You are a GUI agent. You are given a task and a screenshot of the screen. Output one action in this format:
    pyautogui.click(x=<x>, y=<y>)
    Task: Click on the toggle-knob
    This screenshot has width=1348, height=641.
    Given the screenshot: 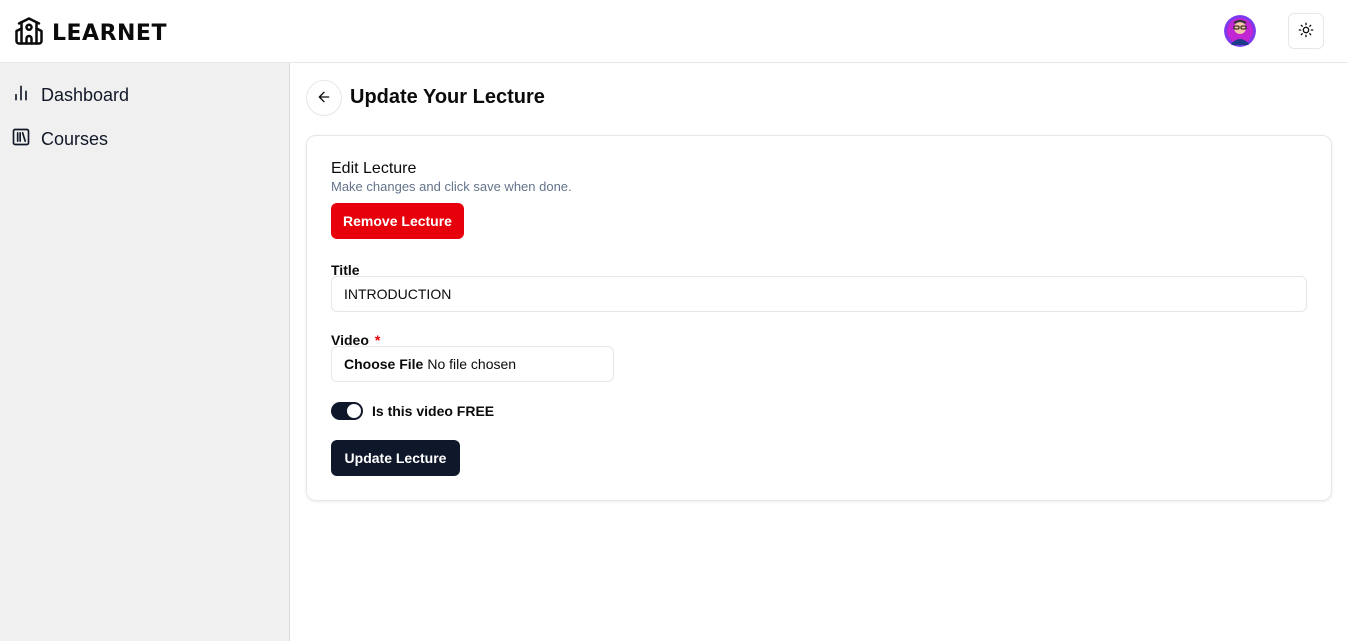 What is the action you would take?
    pyautogui.click(x=354, y=411)
    